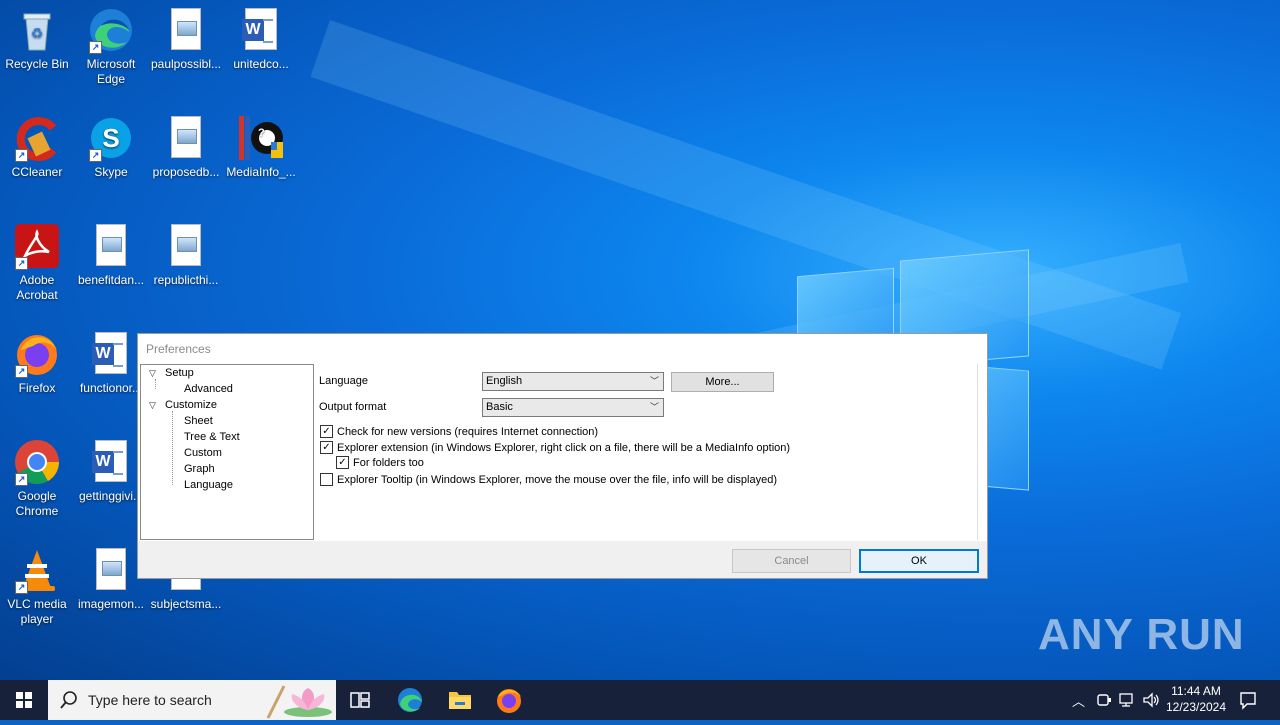 The height and width of the screenshot is (725, 1280). I want to click on desktop-icon-skype: S ↗ Skype, so click(111, 147).